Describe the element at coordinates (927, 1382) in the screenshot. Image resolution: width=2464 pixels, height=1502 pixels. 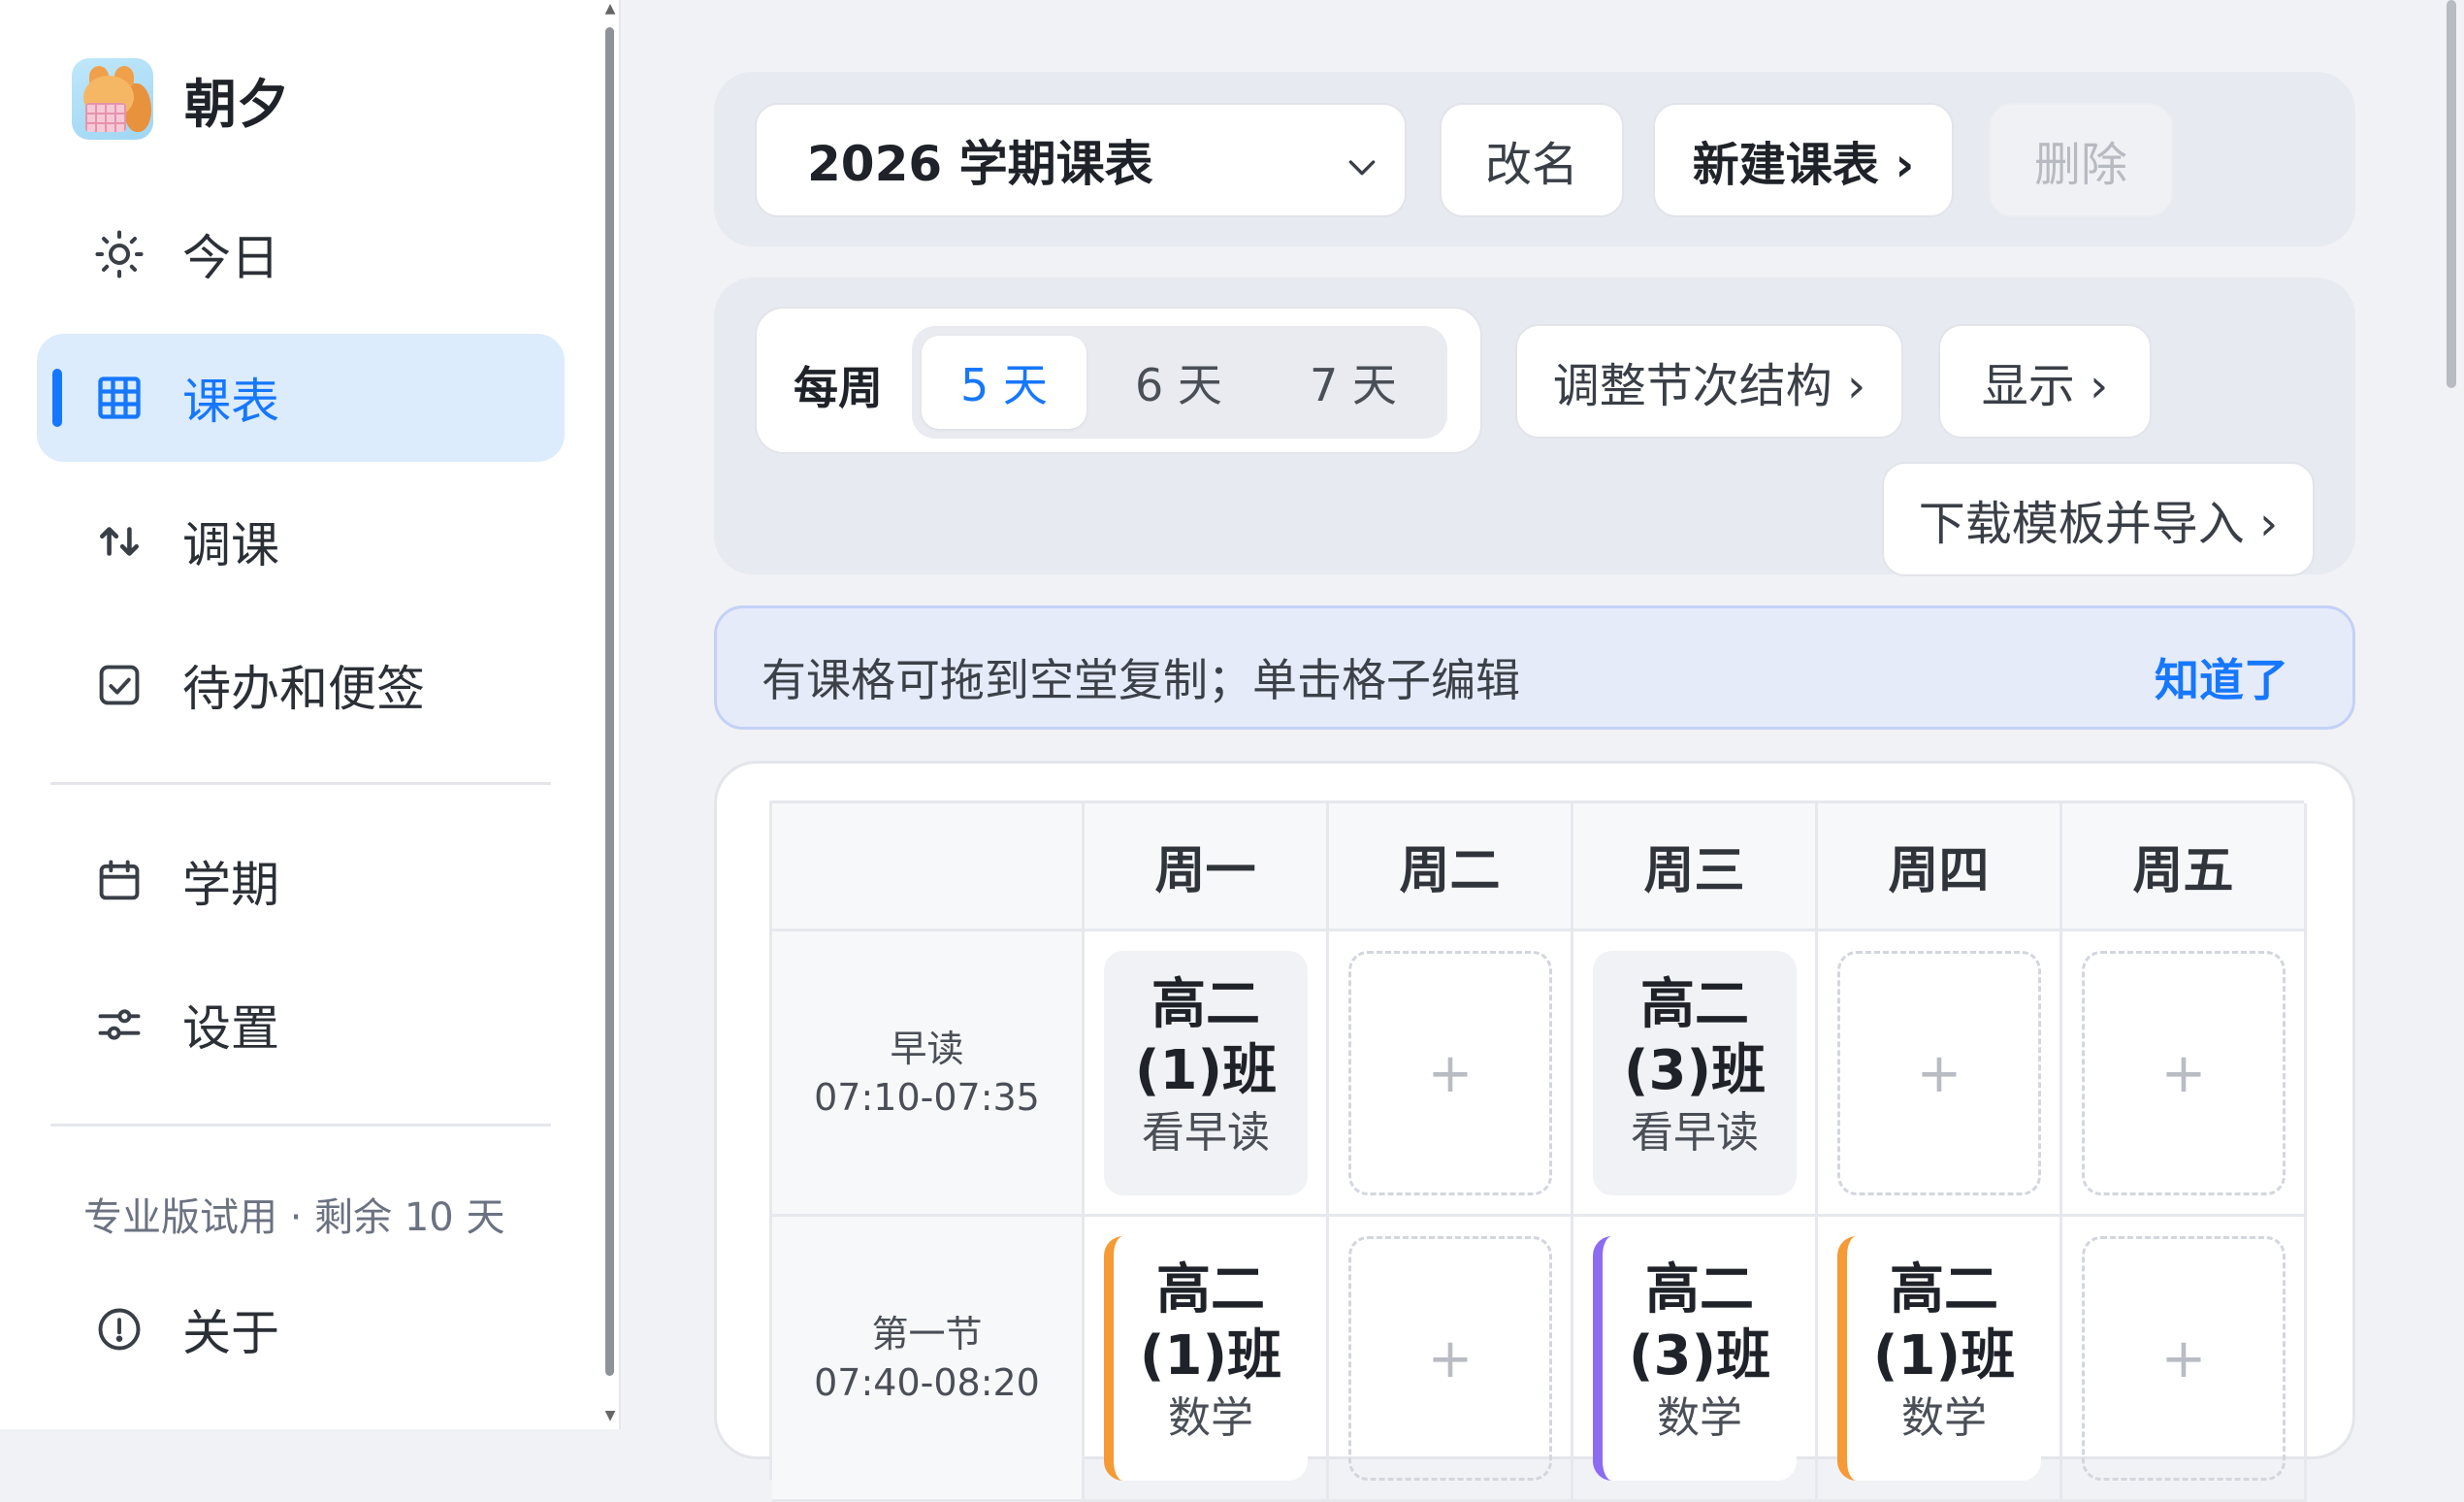
I see `period-time: 07:40-08:20` at that location.